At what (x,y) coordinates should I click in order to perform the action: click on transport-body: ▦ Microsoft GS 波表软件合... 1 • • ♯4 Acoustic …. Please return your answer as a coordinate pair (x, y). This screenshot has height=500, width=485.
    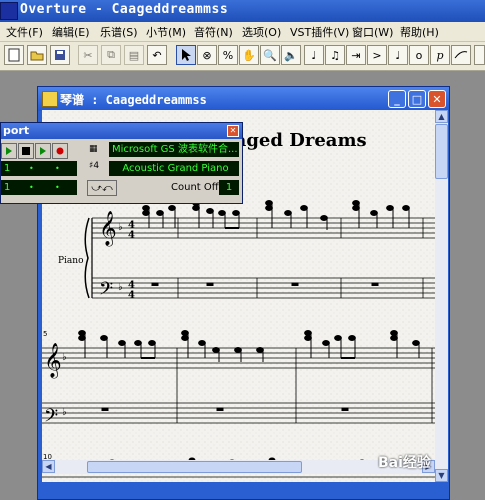
    Looking at the image, I should click on (121, 171).